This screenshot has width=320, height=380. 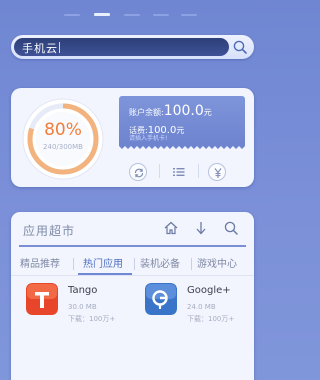 I want to click on tab-essentials: 装机必备, so click(x=160, y=262).